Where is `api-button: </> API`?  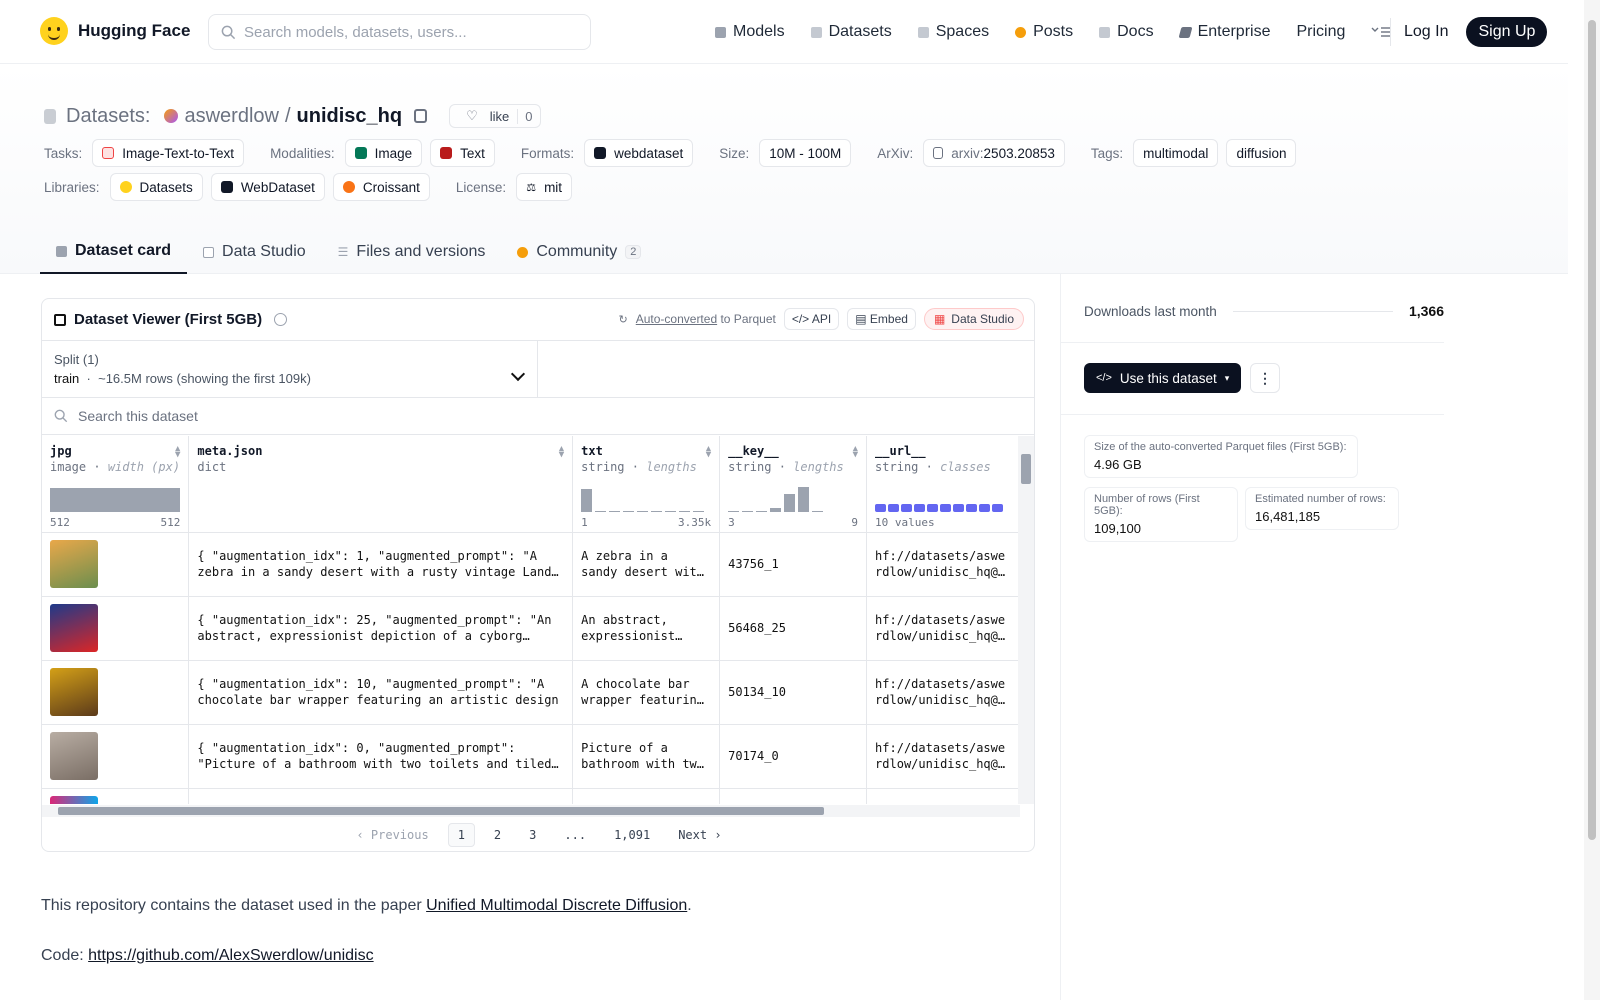
api-button: </> API is located at coordinates (811, 319).